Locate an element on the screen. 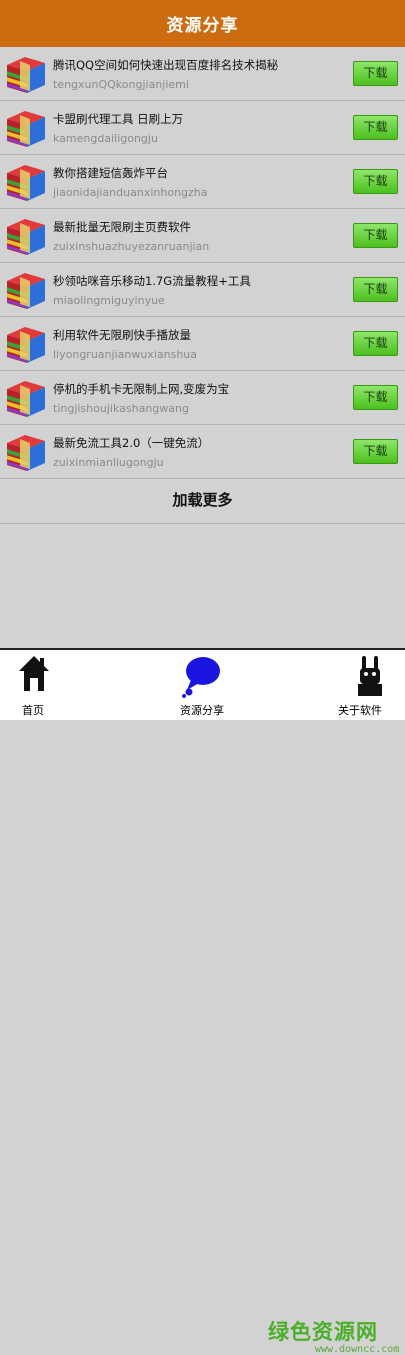 The height and width of the screenshot is (1355, 405). item-subtitle: tengxunQQkongjianjiemi is located at coordinates (121, 84).